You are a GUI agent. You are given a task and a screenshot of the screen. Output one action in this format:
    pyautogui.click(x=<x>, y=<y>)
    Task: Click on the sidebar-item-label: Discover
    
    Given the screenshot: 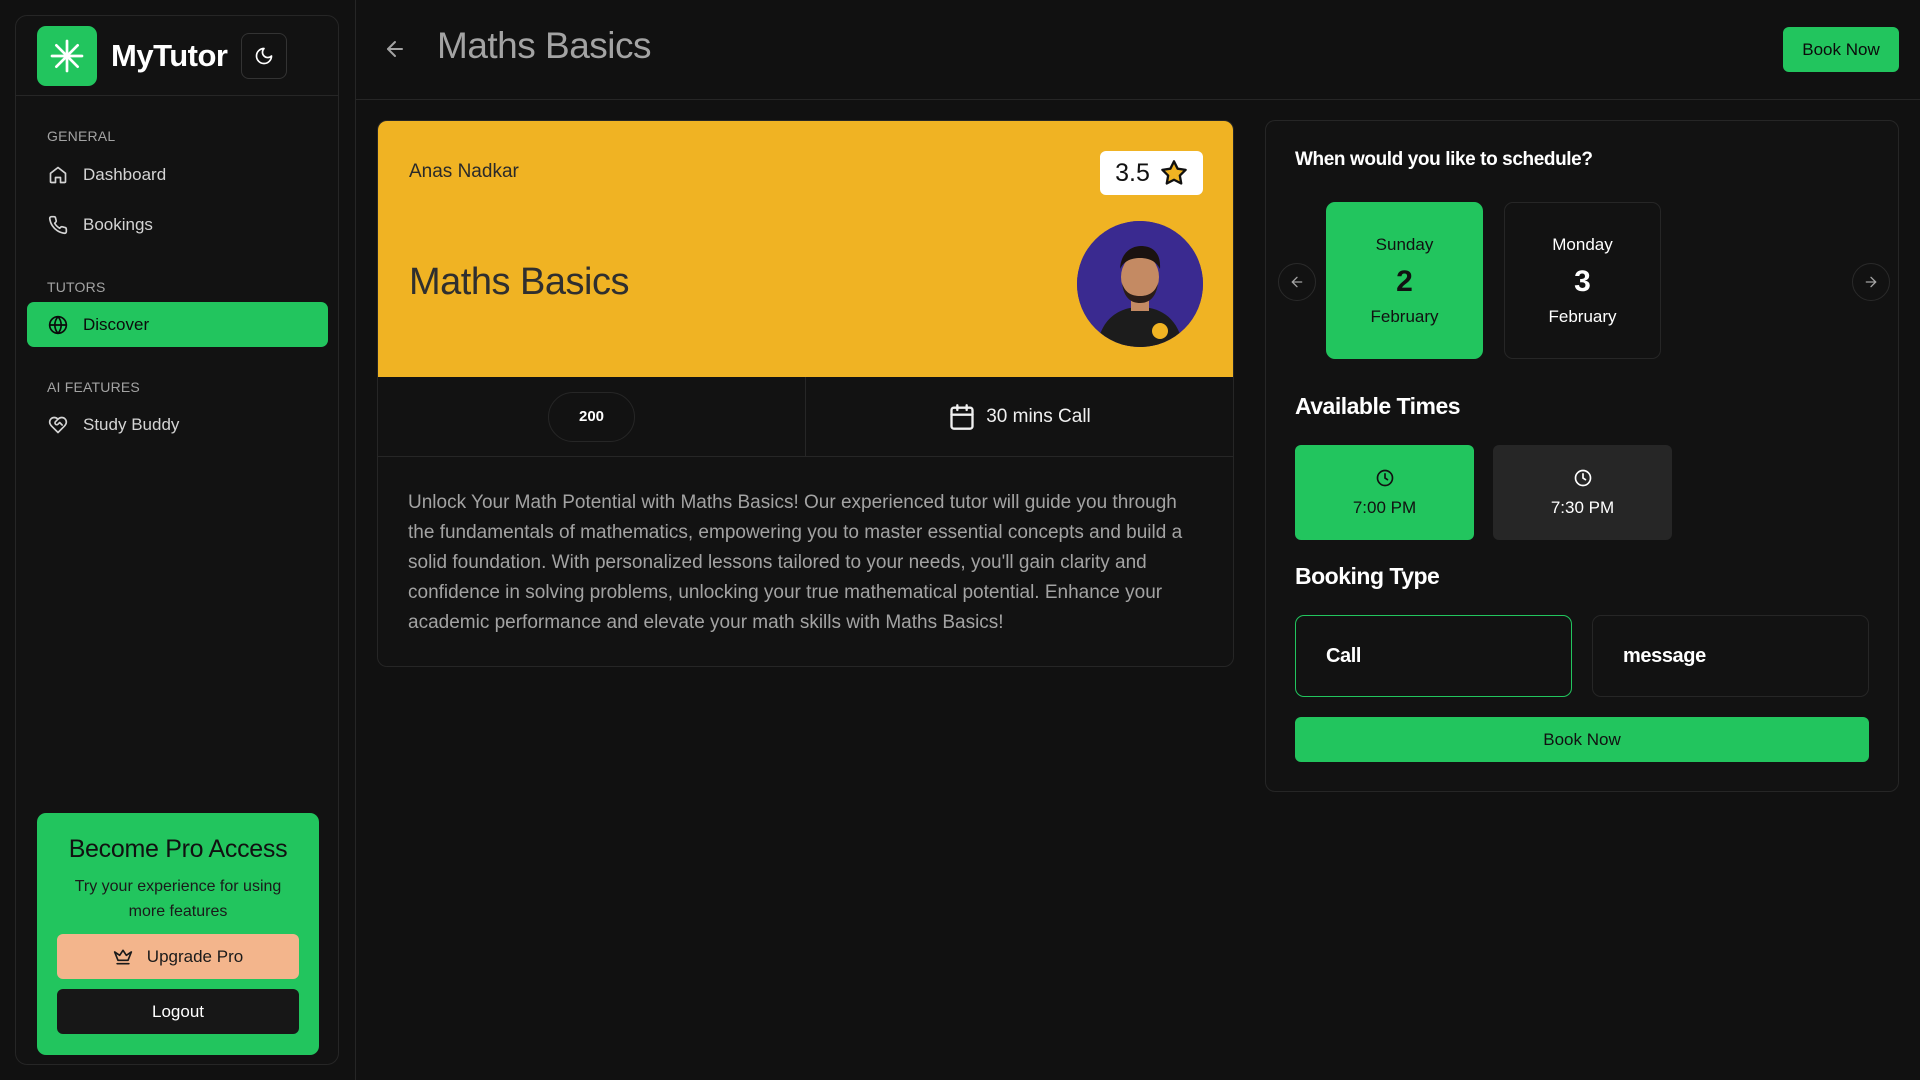 What is the action you would take?
    pyautogui.click(x=116, y=324)
    